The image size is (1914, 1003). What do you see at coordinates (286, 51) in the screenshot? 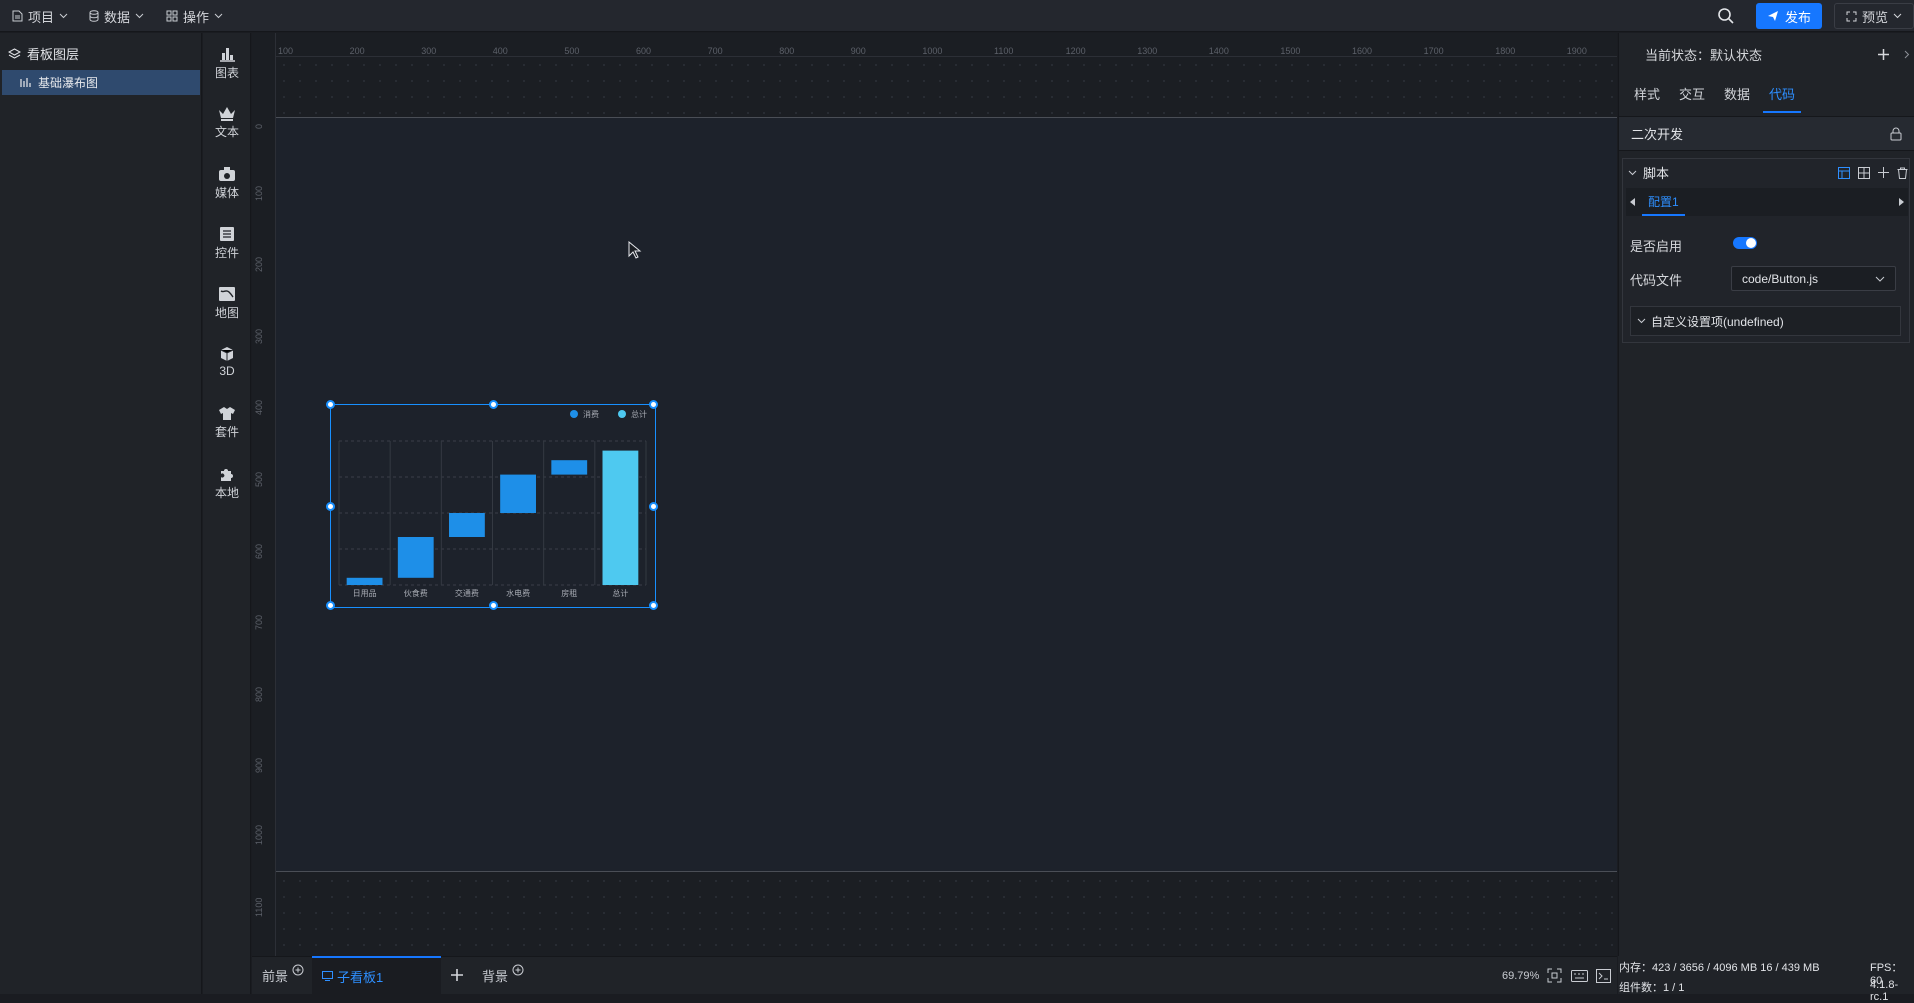
I see `ruler-tick: 100` at bounding box center [286, 51].